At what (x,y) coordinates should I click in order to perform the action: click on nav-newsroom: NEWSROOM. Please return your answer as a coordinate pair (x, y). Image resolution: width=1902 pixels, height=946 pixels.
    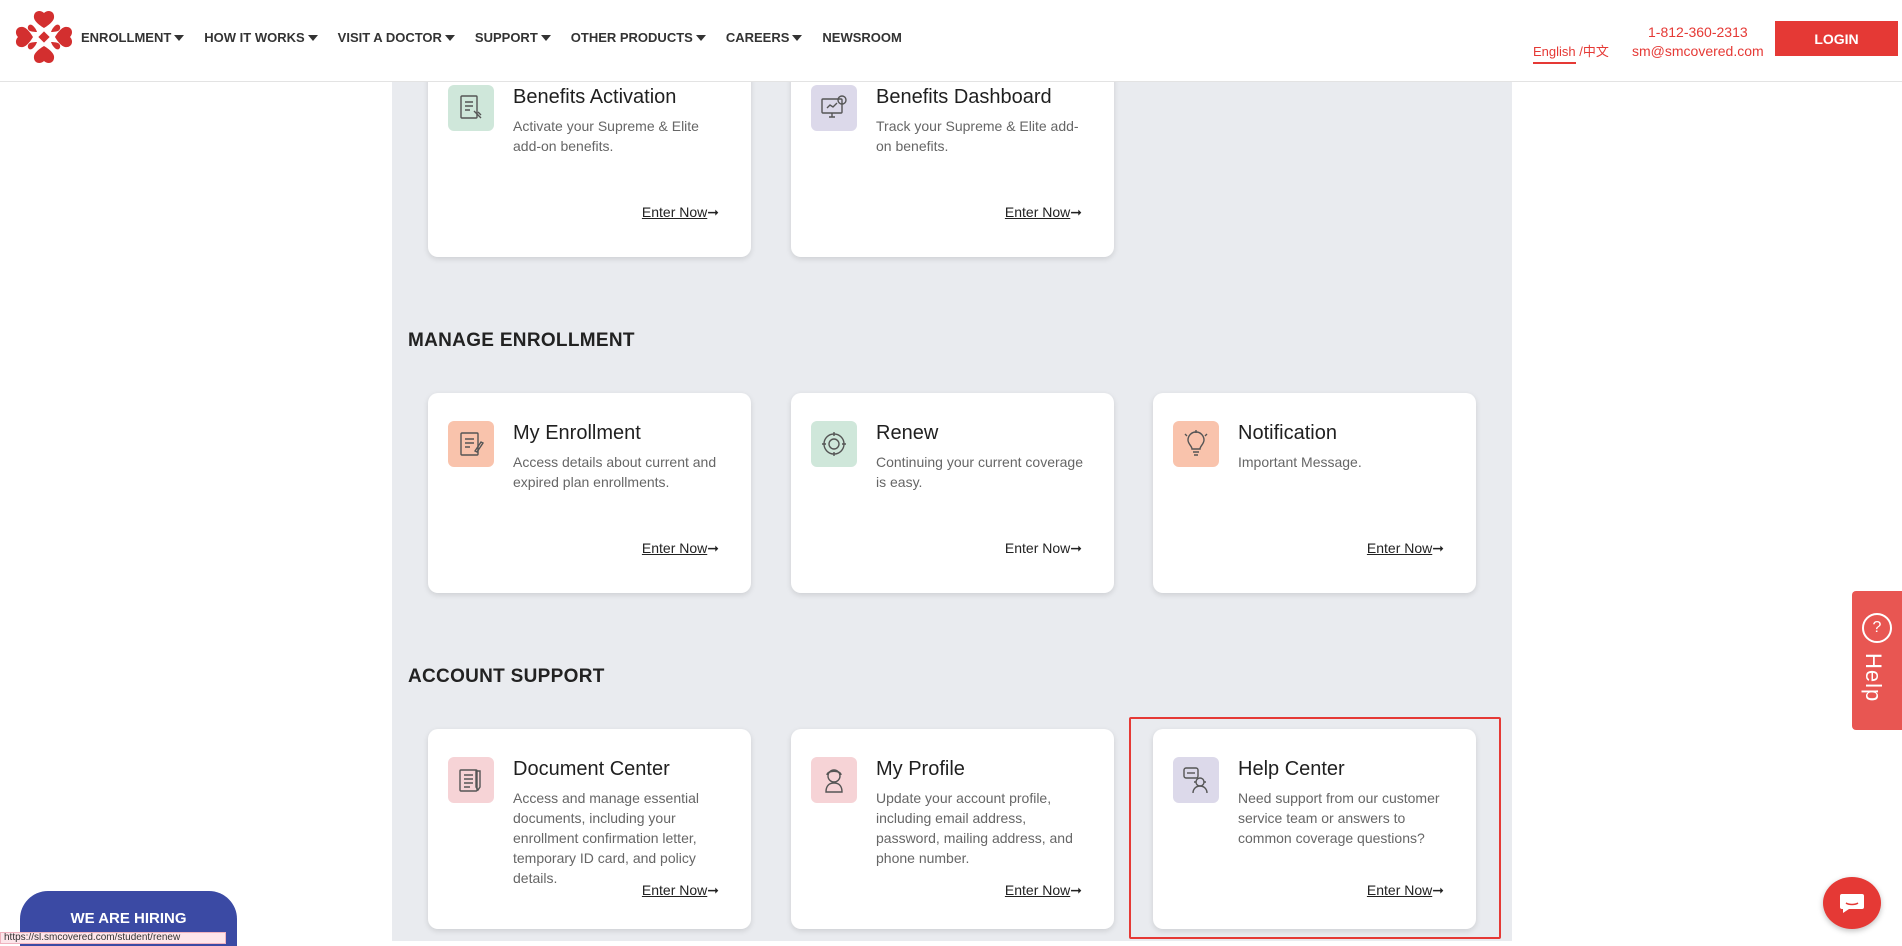
    Looking at the image, I should click on (861, 37).